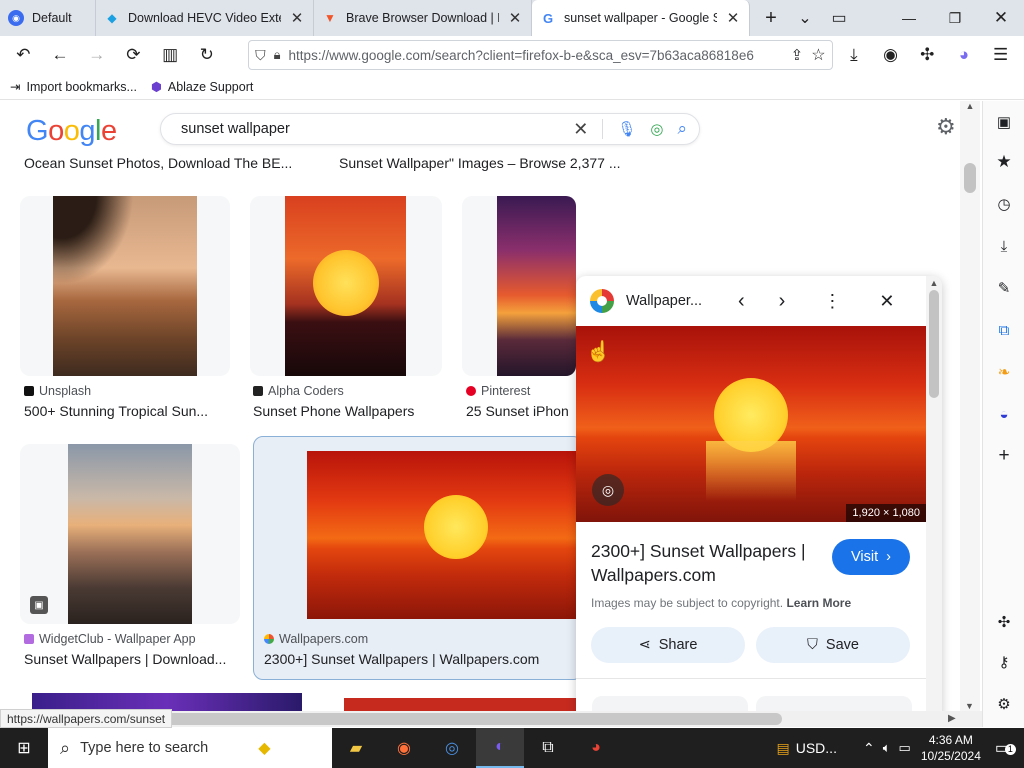 The height and width of the screenshot is (768, 1024). Describe the element at coordinates (206, 55) in the screenshot. I see `reload-icon: ↻` at that location.